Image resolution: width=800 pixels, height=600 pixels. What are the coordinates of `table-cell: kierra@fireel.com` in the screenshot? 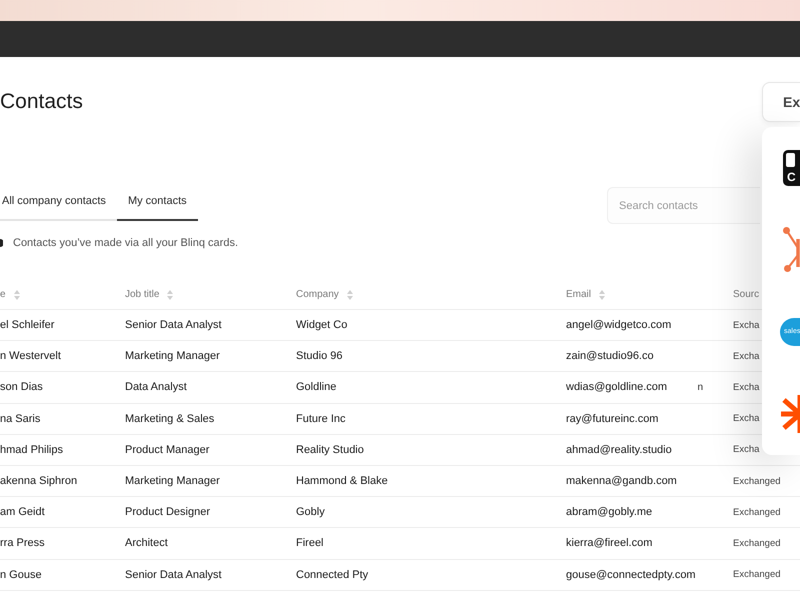 It's located at (609, 543).